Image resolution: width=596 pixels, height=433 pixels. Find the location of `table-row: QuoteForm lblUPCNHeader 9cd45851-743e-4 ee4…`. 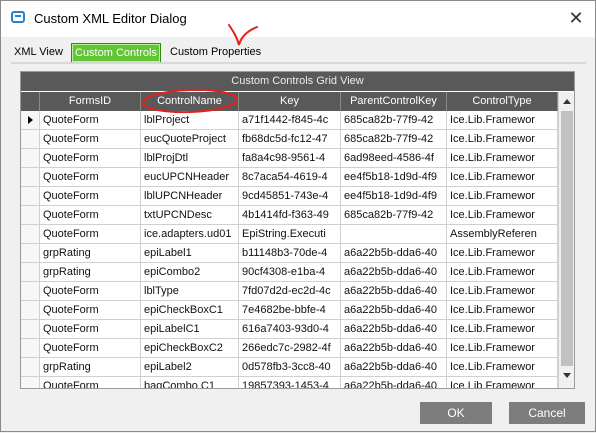

table-row: QuoteForm lblUPCNHeader 9cd45851-743e-4 ee4… is located at coordinates (289, 196).